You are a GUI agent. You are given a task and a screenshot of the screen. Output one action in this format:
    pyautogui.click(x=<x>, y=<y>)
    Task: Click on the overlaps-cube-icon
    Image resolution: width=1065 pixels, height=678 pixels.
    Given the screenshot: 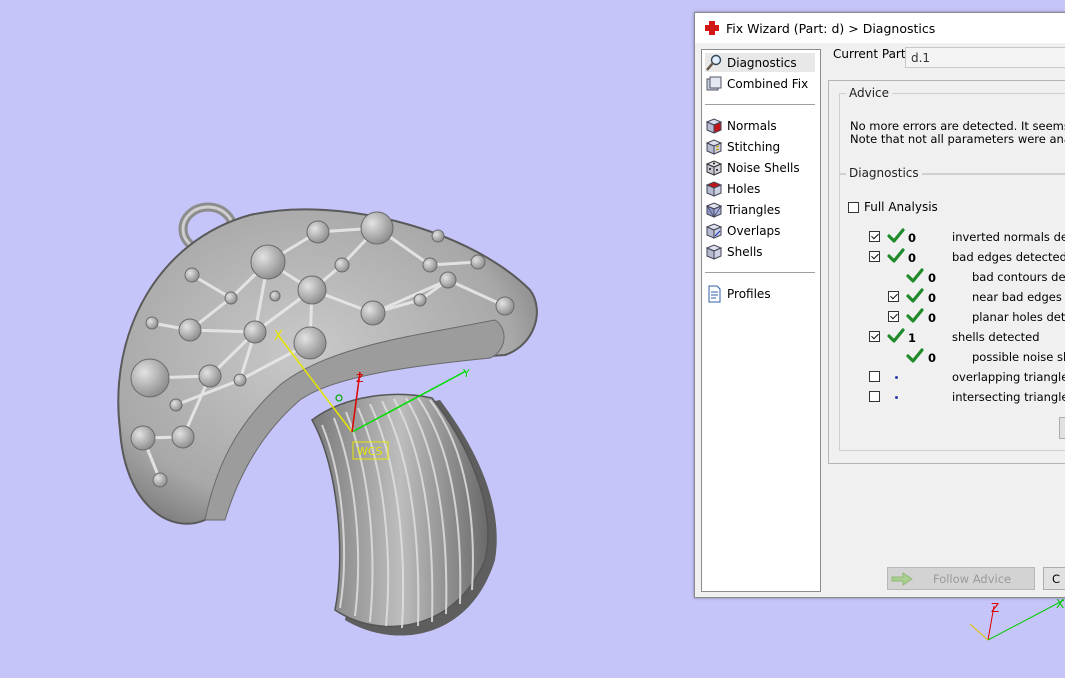 What is the action you would take?
    pyautogui.click(x=714, y=230)
    